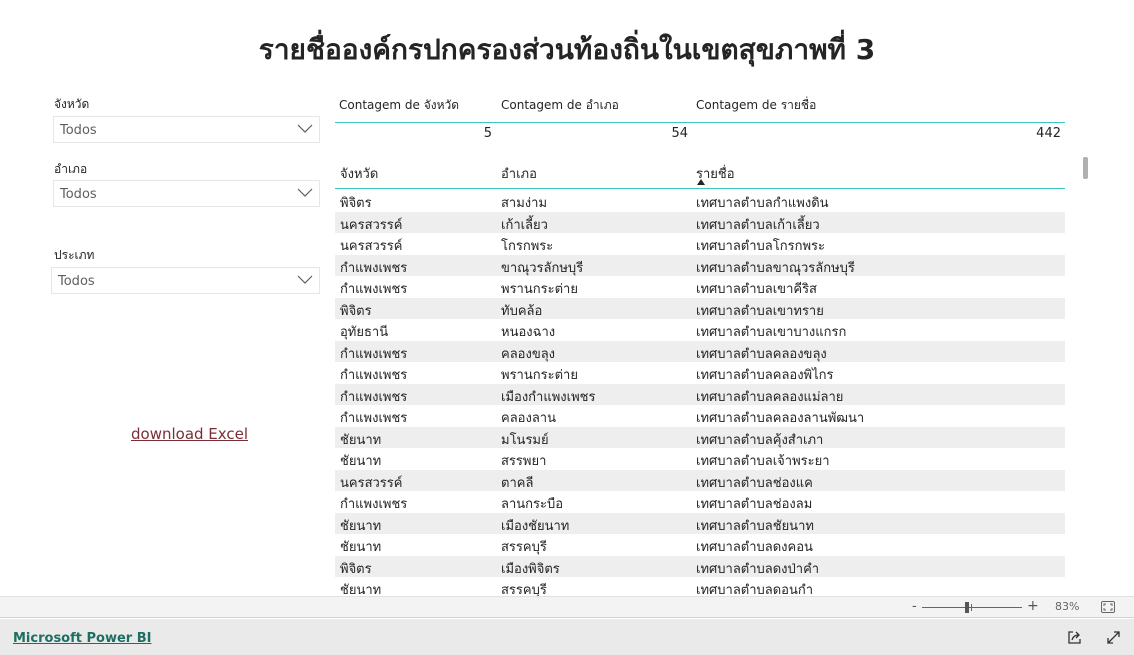 The image size is (1134, 655). Describe the element at coordinates (532, 504) in the screenshot. I see `district-cell: ลานกระบือ` at that location.